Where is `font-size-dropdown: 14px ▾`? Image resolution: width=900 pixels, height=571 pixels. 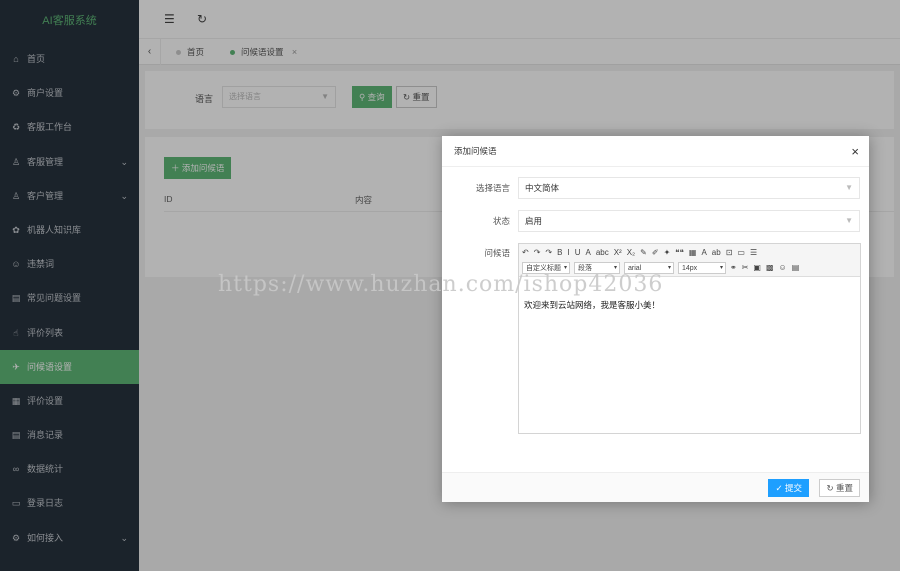 font-size-dropdown: 14px ▾ is located at coordinates (702, 268).